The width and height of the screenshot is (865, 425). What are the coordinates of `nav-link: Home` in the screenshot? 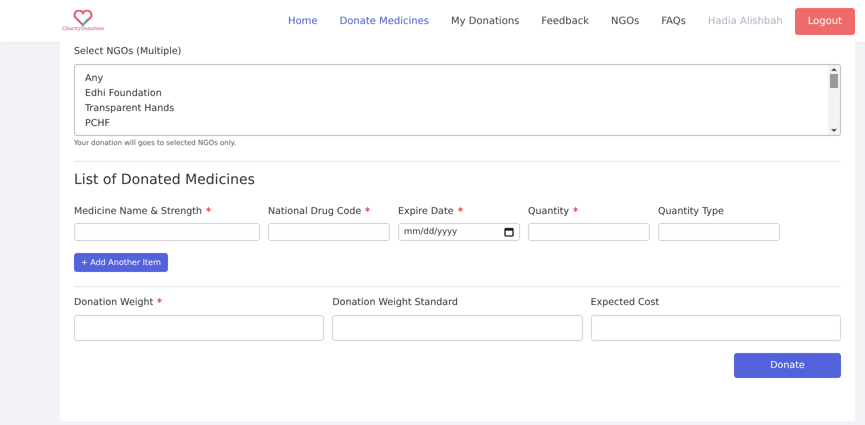 It's located at (303, 21).